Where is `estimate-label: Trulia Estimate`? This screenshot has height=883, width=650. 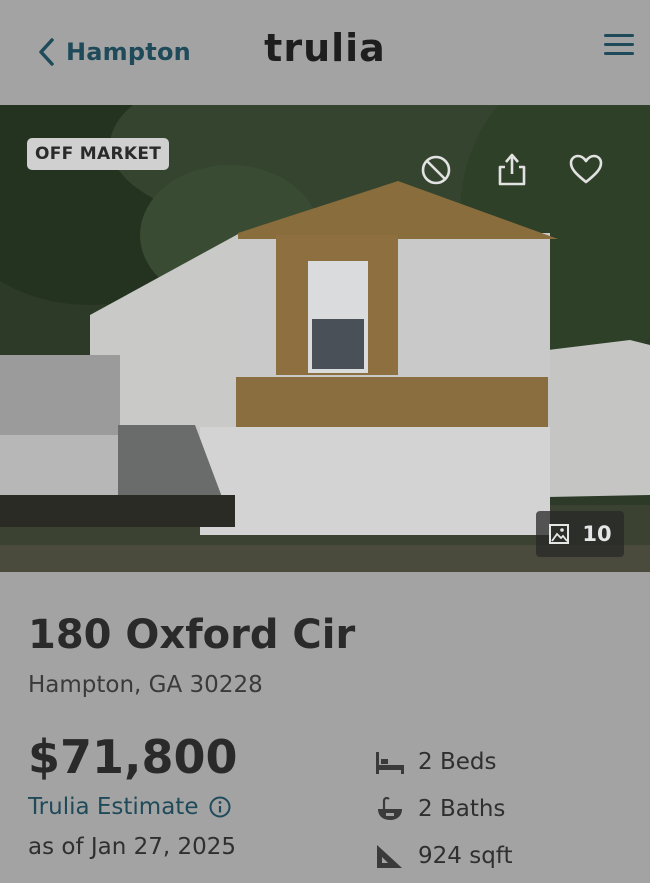 estimate-label: Trulia Estimate is located at coordinates (113, 807).